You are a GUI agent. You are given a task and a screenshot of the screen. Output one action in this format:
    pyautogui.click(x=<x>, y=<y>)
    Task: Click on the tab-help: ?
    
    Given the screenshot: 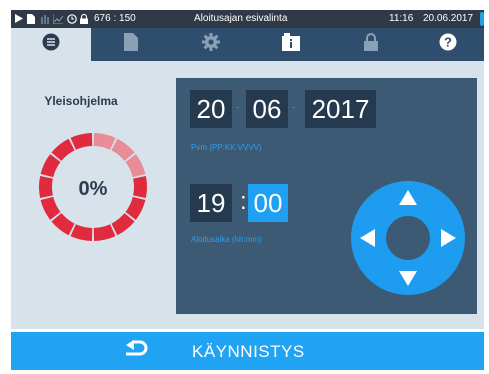 What is the action you would take?
    pyautogui.click(x=447, y=44)
    